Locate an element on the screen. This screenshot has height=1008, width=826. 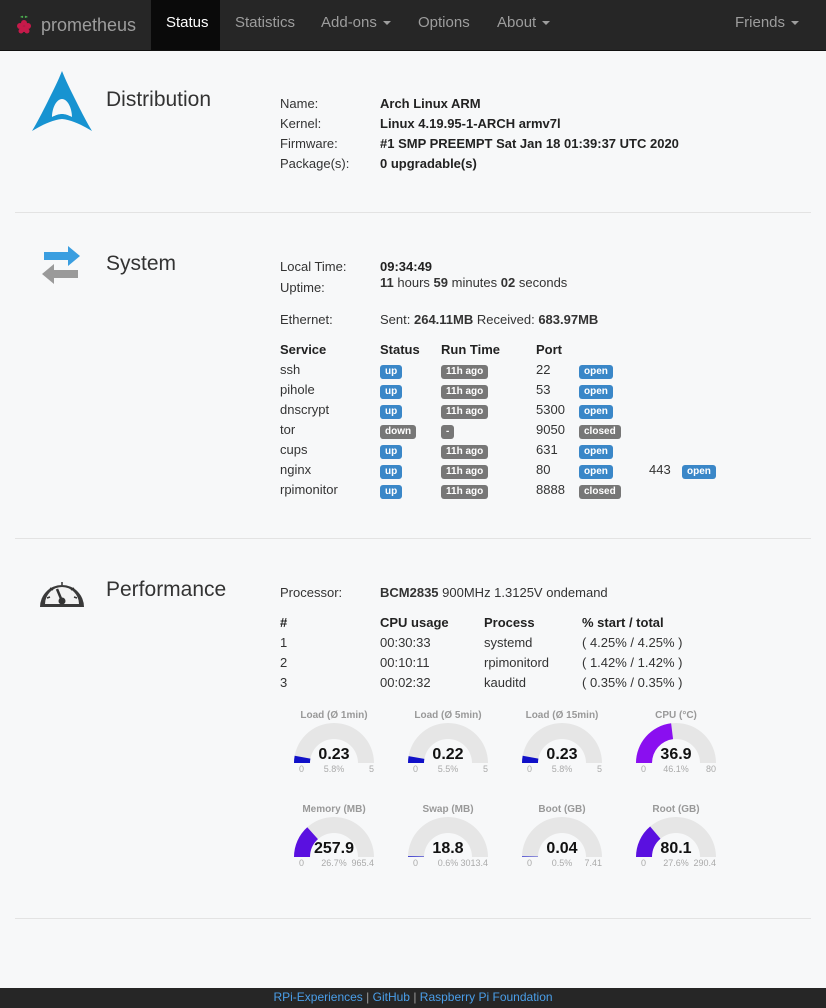
gauge-value: 257.9 is located at coordinates (334, 848).